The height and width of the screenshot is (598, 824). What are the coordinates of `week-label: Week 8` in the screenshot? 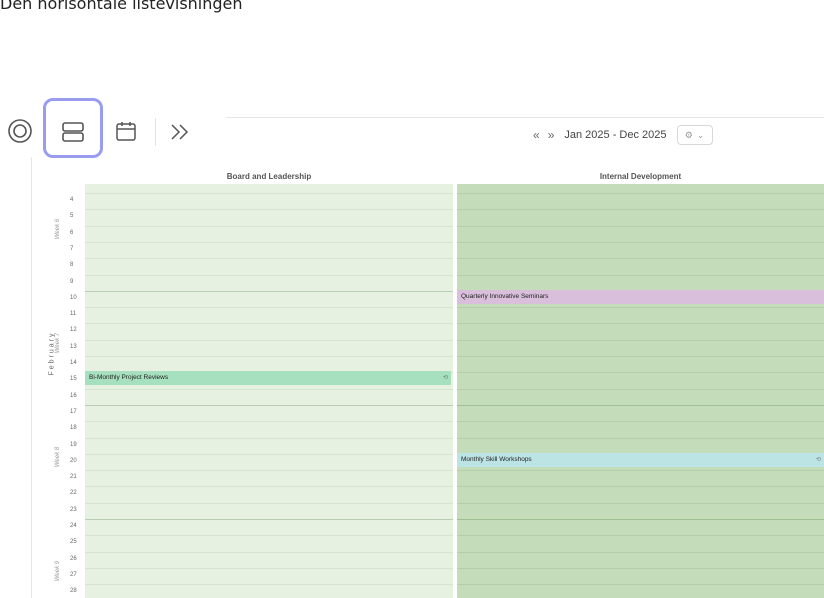 It's located at (58, 456).